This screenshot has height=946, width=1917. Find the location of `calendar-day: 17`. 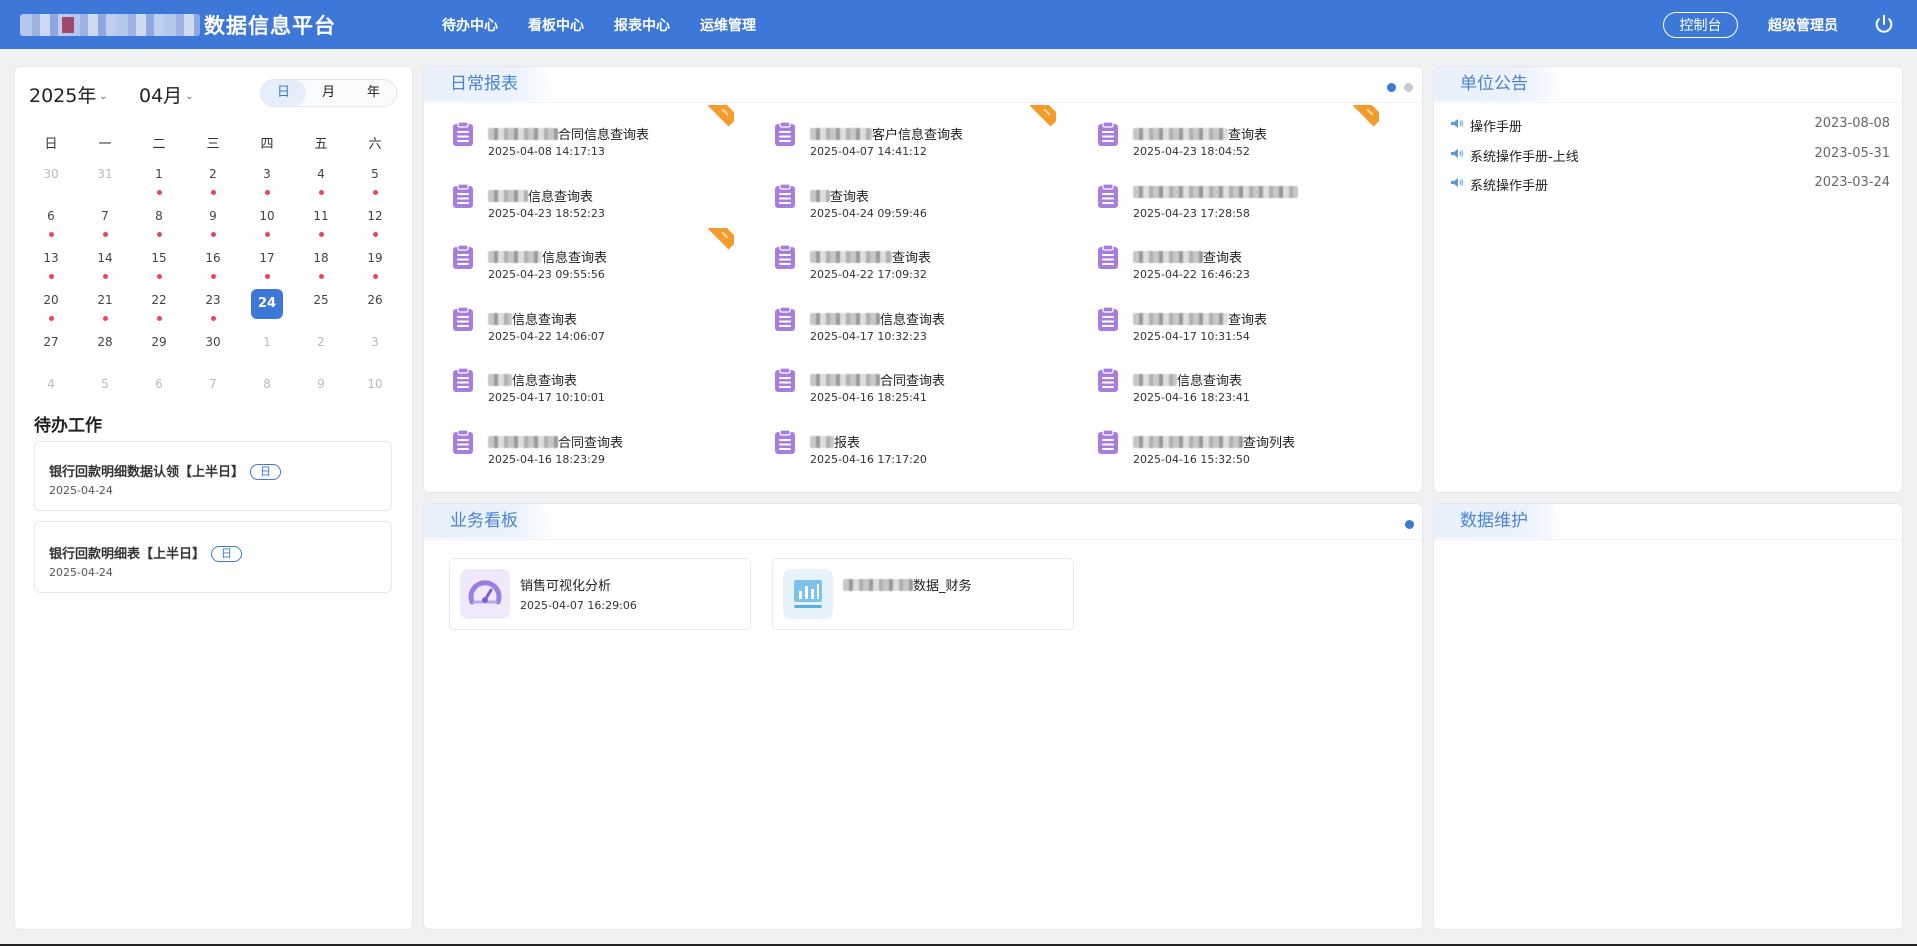

calendar-day: 17 is located at coordinates (267, 268).